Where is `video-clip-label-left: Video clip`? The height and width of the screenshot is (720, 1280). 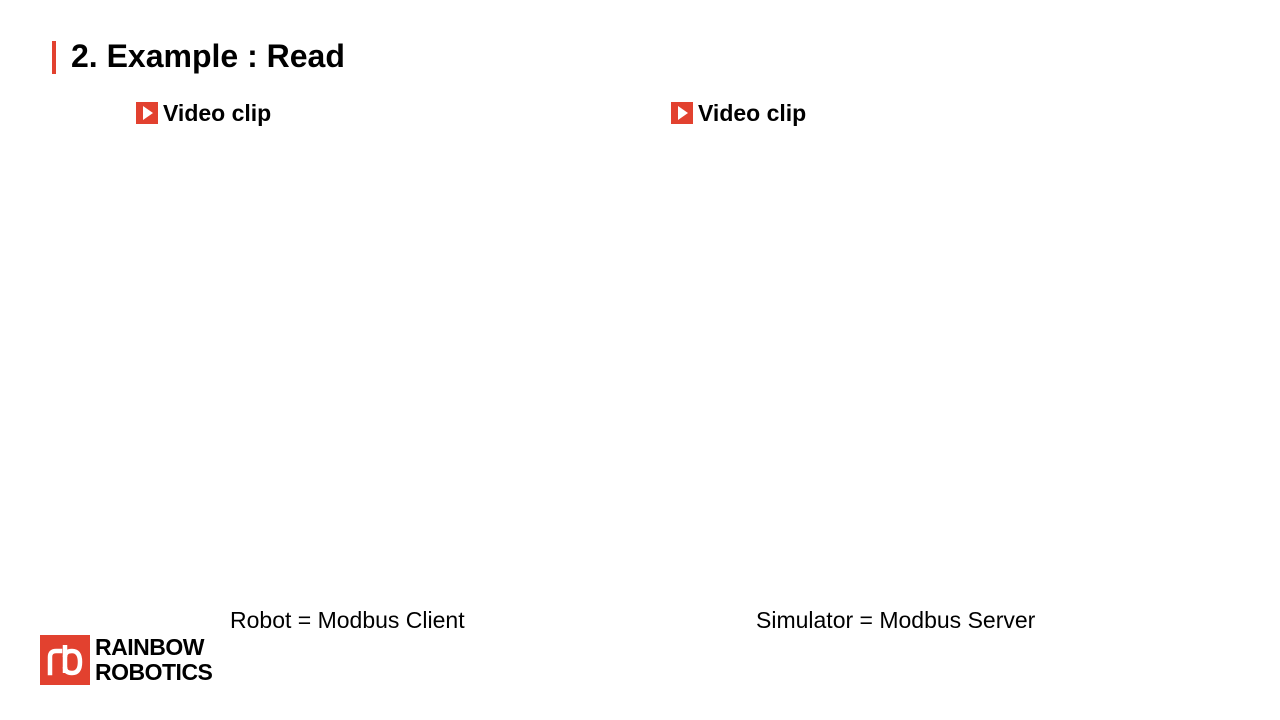 video-clip-label-left: Video clip is located at coordinates (203, 113).